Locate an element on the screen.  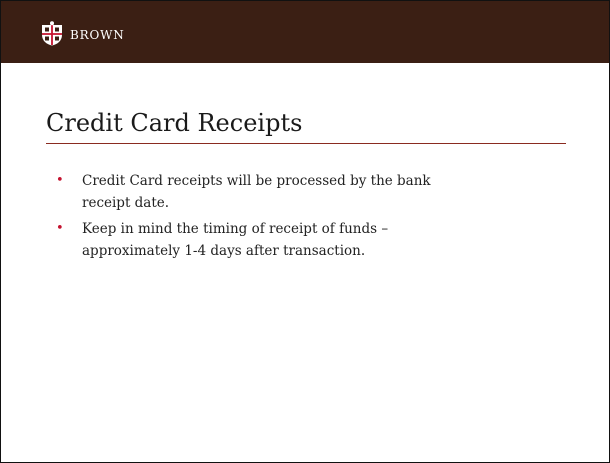
brown-shield-icon is located at coordinates (52, 33).